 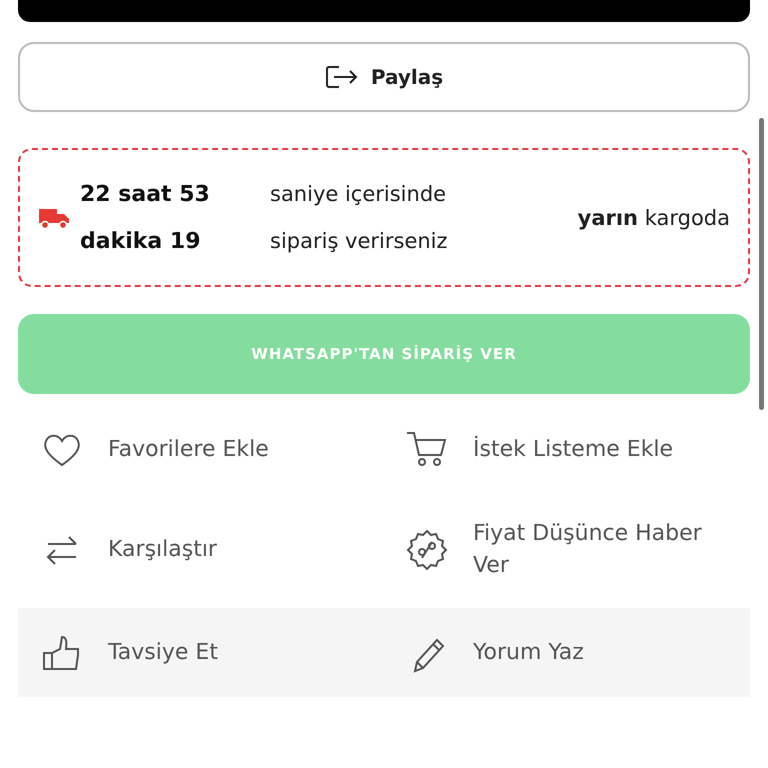 What do you see at coordinates (163, 652) in the screenshot?
I see `action-link: Tavsiye Et` at bounding box center [163, 652].